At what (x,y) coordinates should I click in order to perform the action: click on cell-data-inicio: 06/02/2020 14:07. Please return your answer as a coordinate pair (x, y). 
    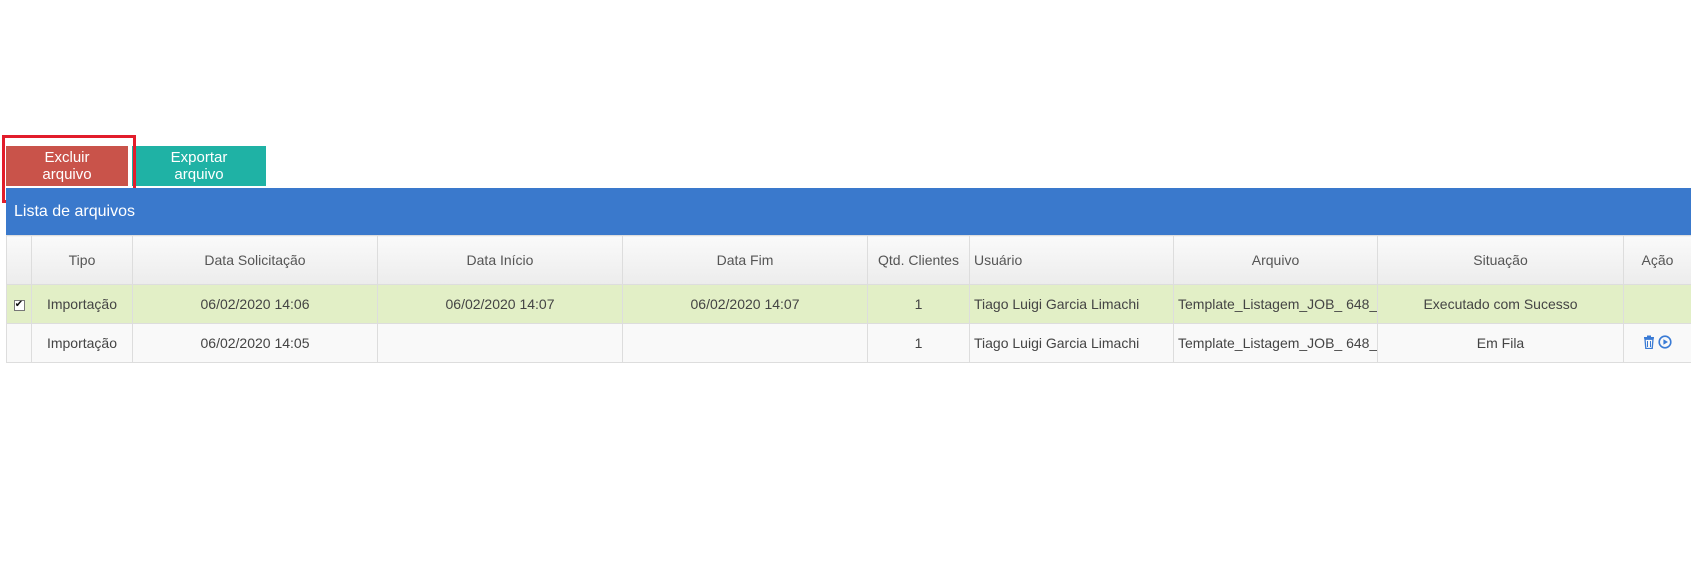
    Looking at the image, I should click on (500, 304).